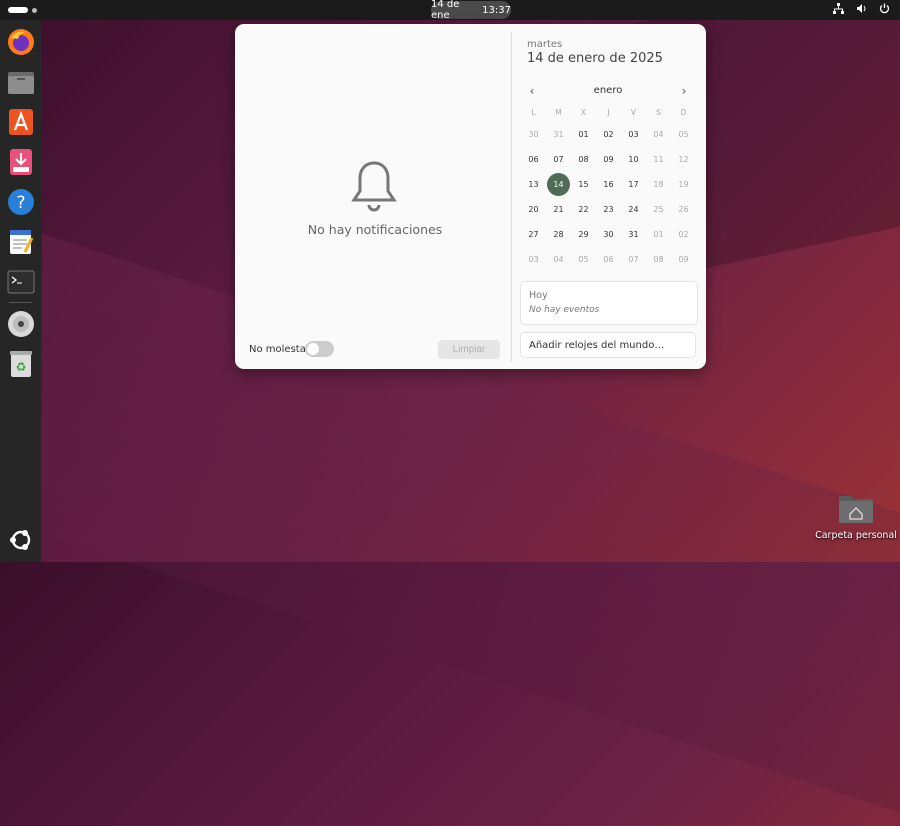  Describe the element at coordinates (683, 159) in the screenshot. I see `calendar-day: 12` at that location.